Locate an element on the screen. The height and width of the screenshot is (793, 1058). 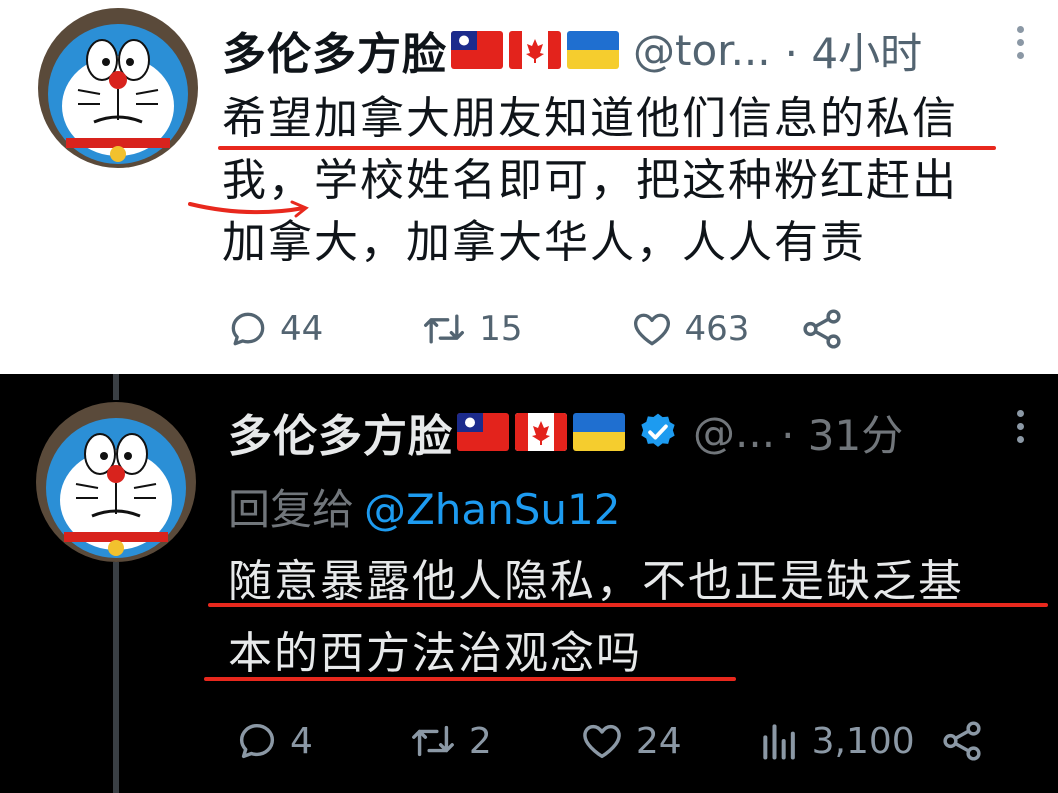
retweet-button: 2 is located at coordinates (449, 741).